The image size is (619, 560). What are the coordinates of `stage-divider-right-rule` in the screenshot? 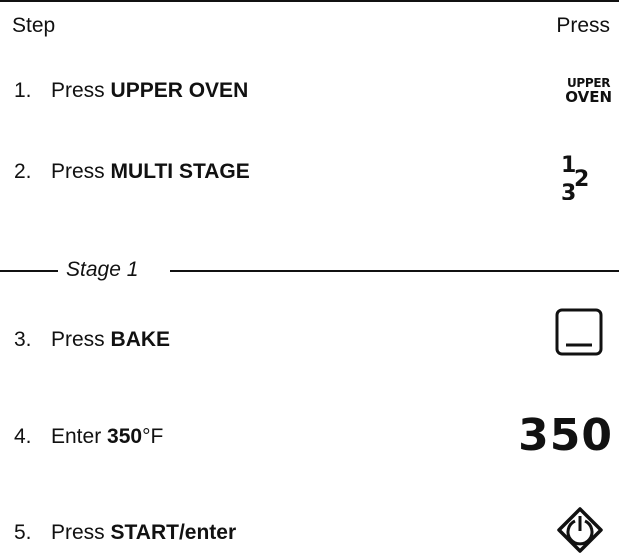 It's located at (394, 271).